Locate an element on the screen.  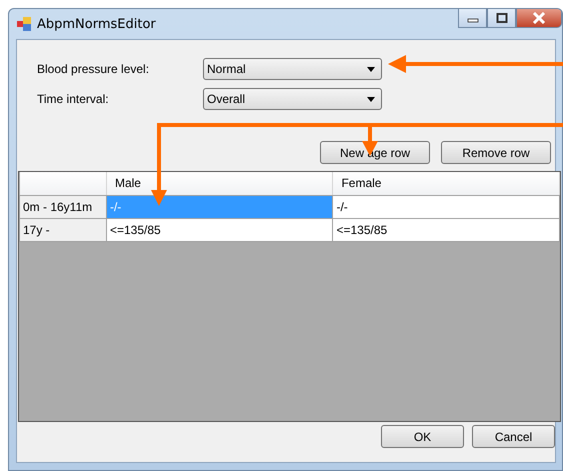
column-header: Female is located at coordinates (446, 183).